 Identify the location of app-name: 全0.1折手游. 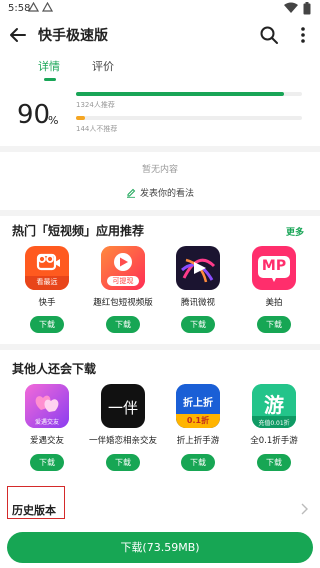
(274, 441).